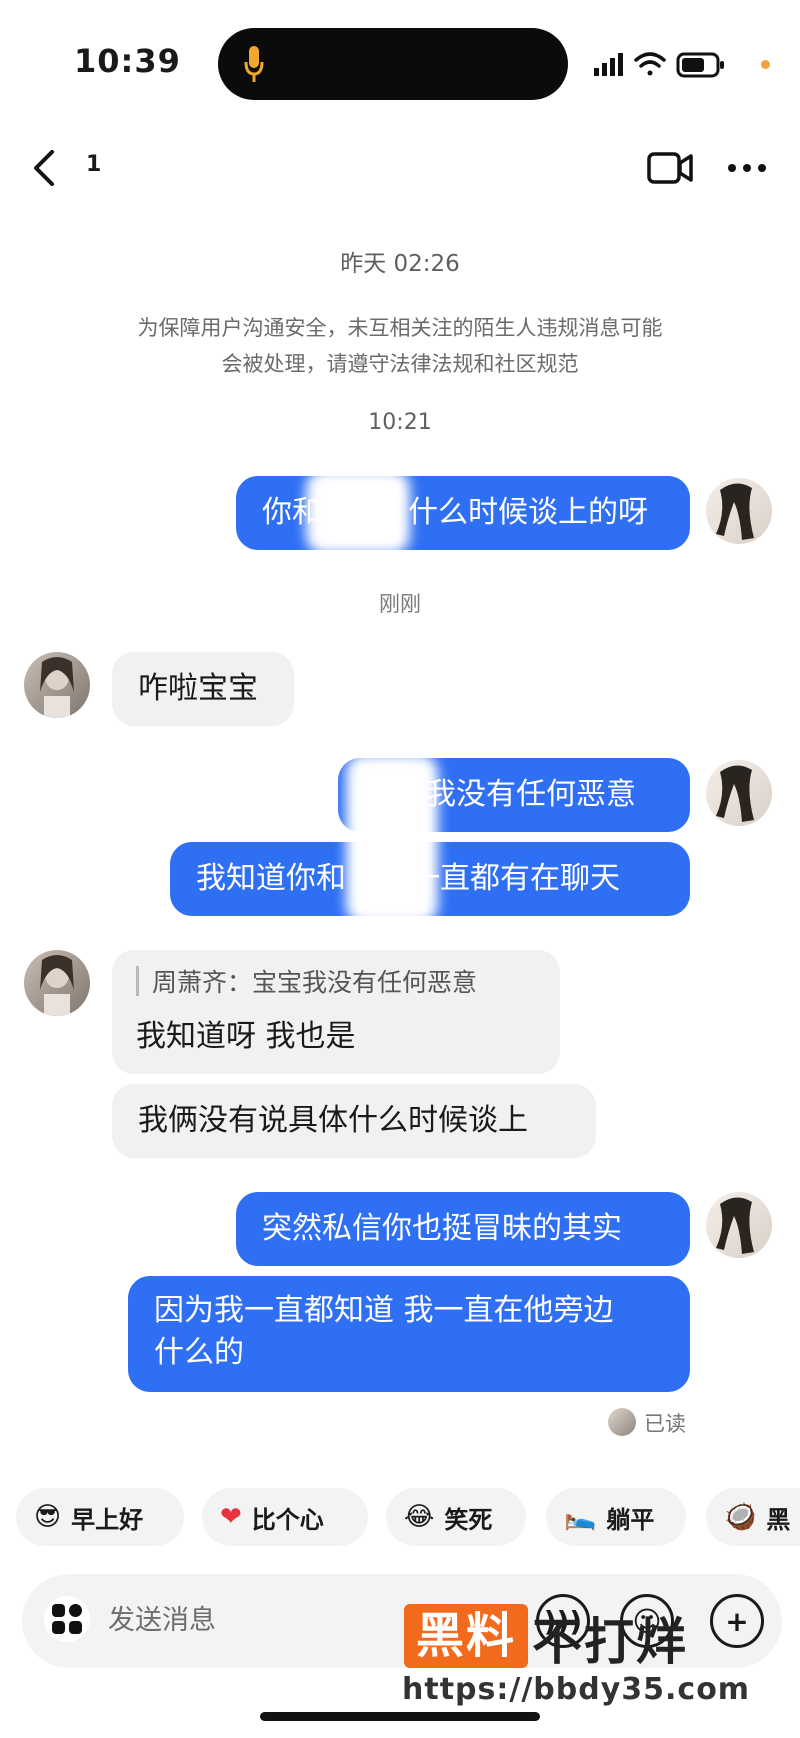 This screenshot has width=800, height=1738. What do you see at coordinates (610, 1642) in the screenshot?
I see `watermark-text: 不打烊` at bounding box center [610, 1642].